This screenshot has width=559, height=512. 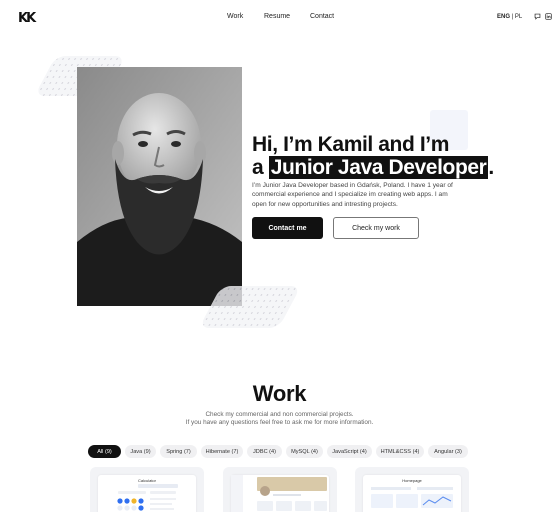 What do you see at coordinates (235, 16) in the screenshot?
I see `nav-work: Work` at bounding box center [235, 16].